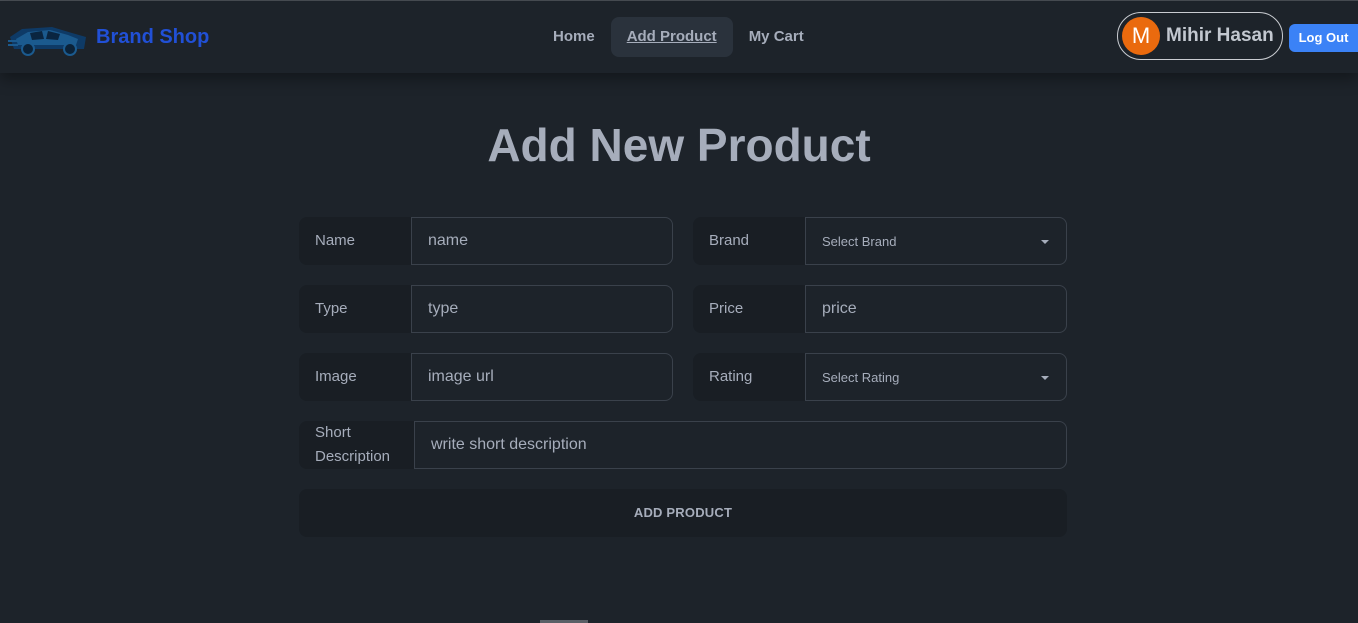 This screenshot has height=623, width=1358. What do you see at coordinates (683, 513) in the screenshot?
I see `add-product-button: ADD PRODUCT` at bounding box center [683, 513].